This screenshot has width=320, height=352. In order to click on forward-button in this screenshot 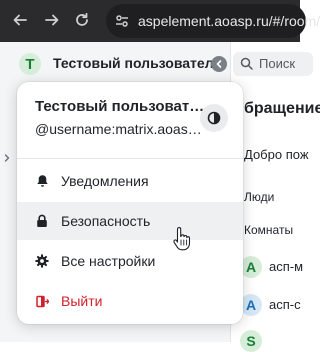, I will do `click(52, 20)`.